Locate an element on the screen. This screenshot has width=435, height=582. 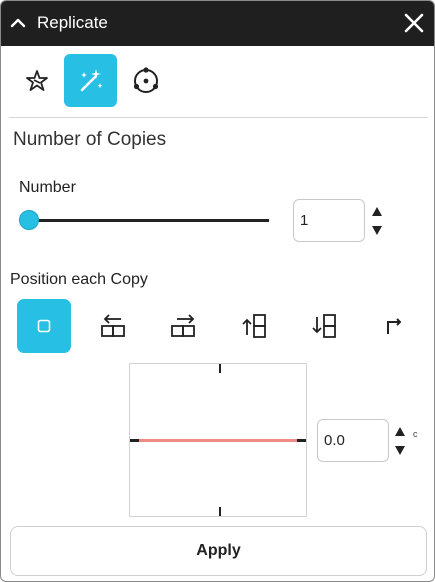
divider is located at coordinates (218, 117).